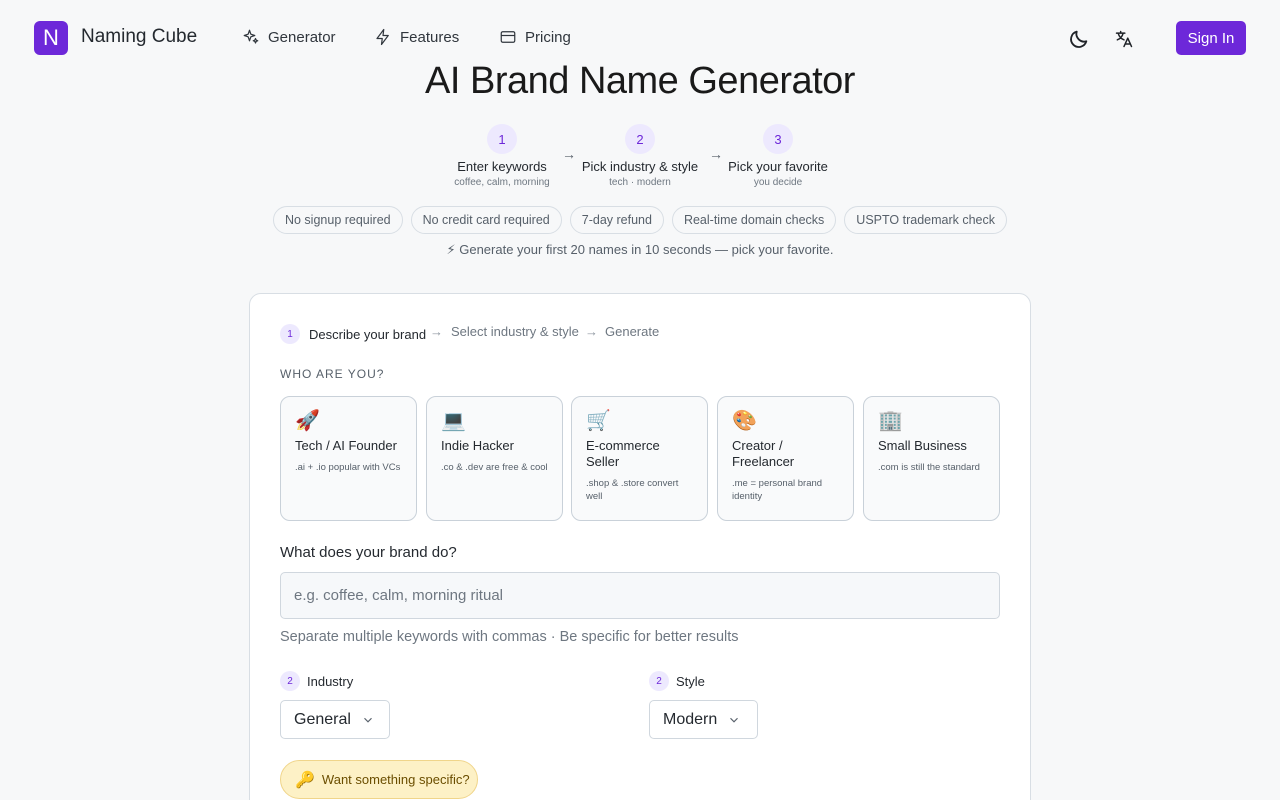  What do you see at coordinates (508, 37) in the screenshot?
I see `credit-card-icon` at bounding box center [508, 37].